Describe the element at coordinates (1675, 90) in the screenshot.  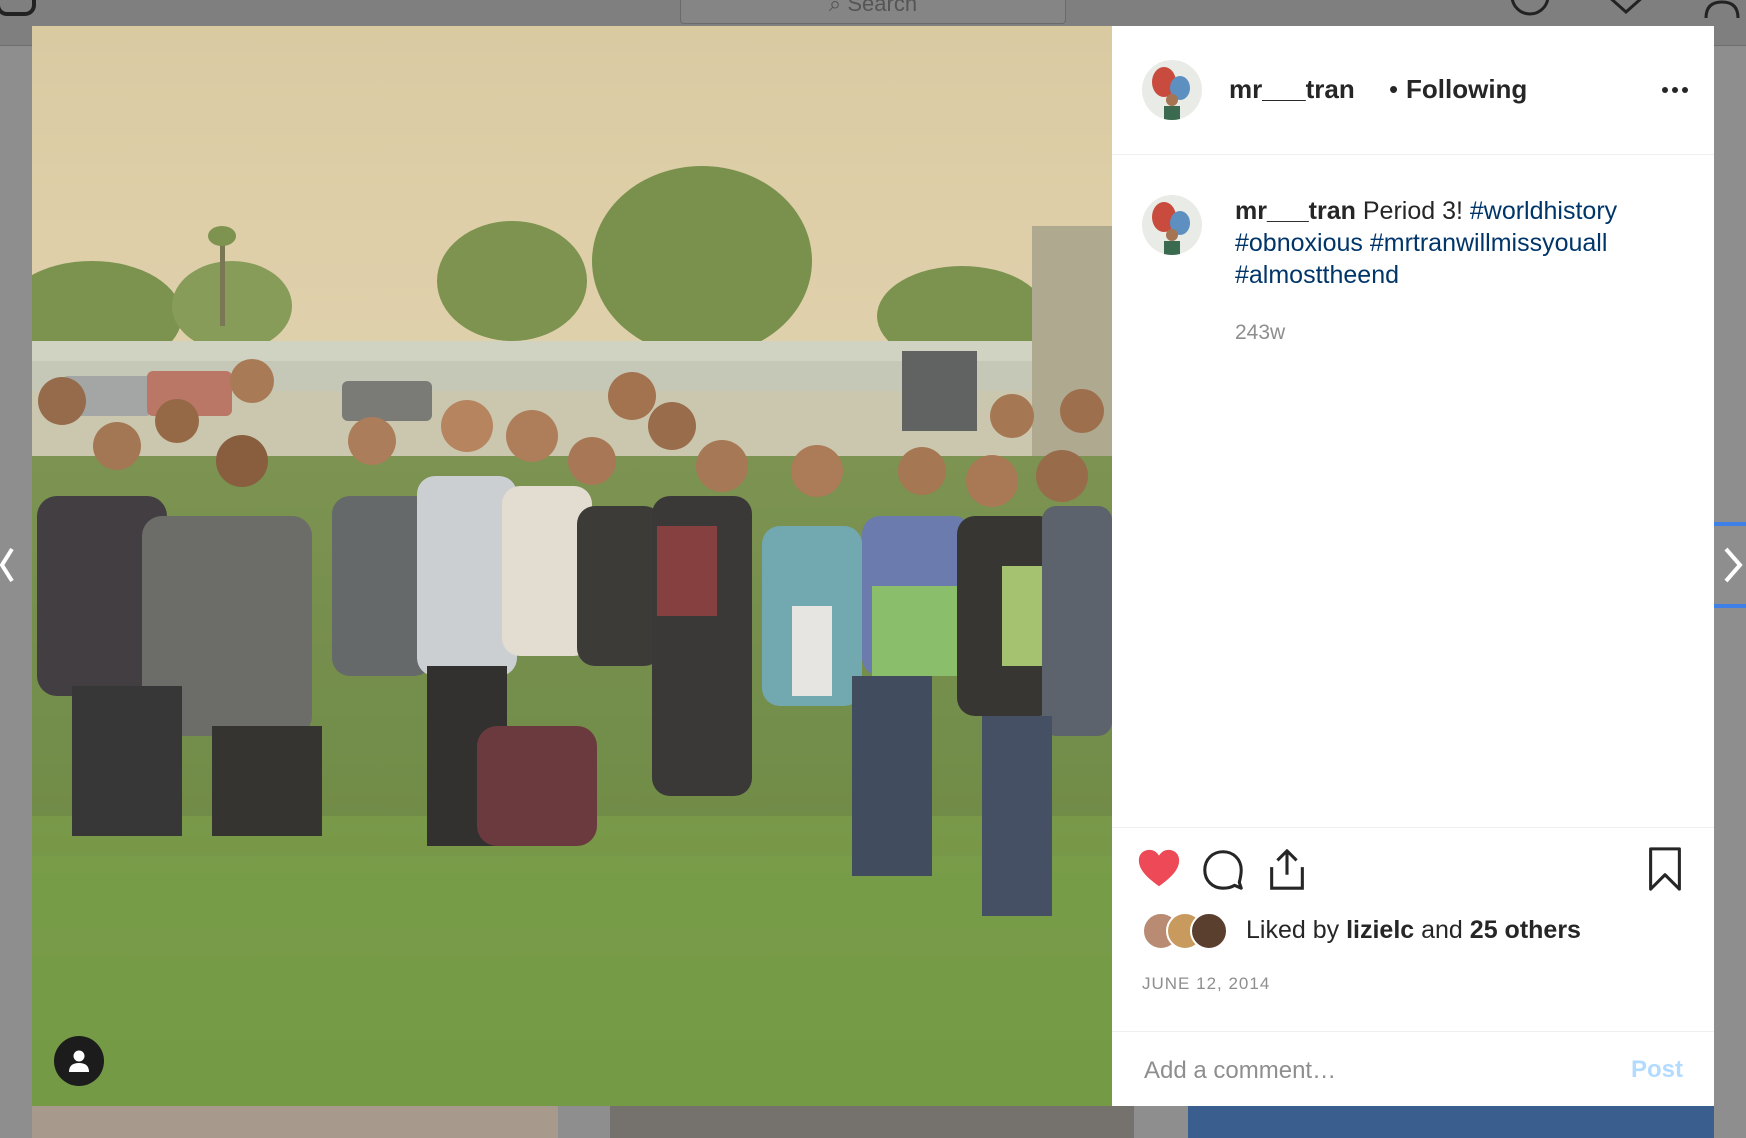
I see `more-options-icon` at that location.